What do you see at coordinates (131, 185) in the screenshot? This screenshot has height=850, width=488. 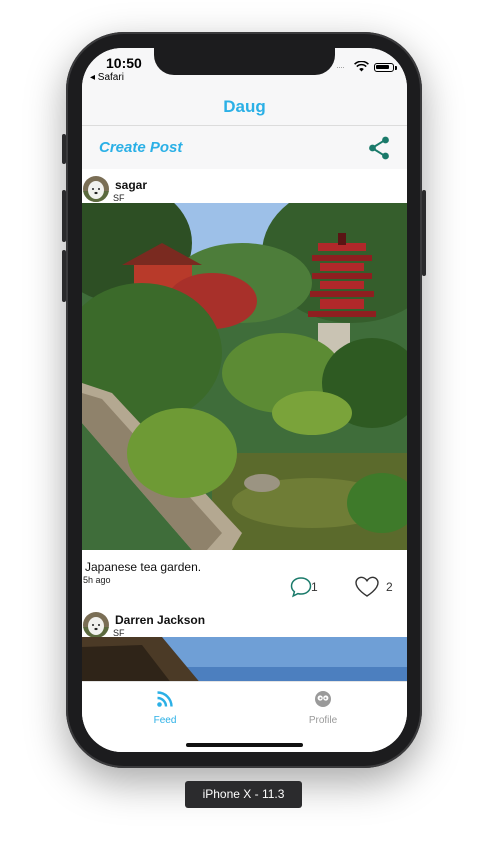 I see `post-username: sagar` at bounding box center [131, 185].